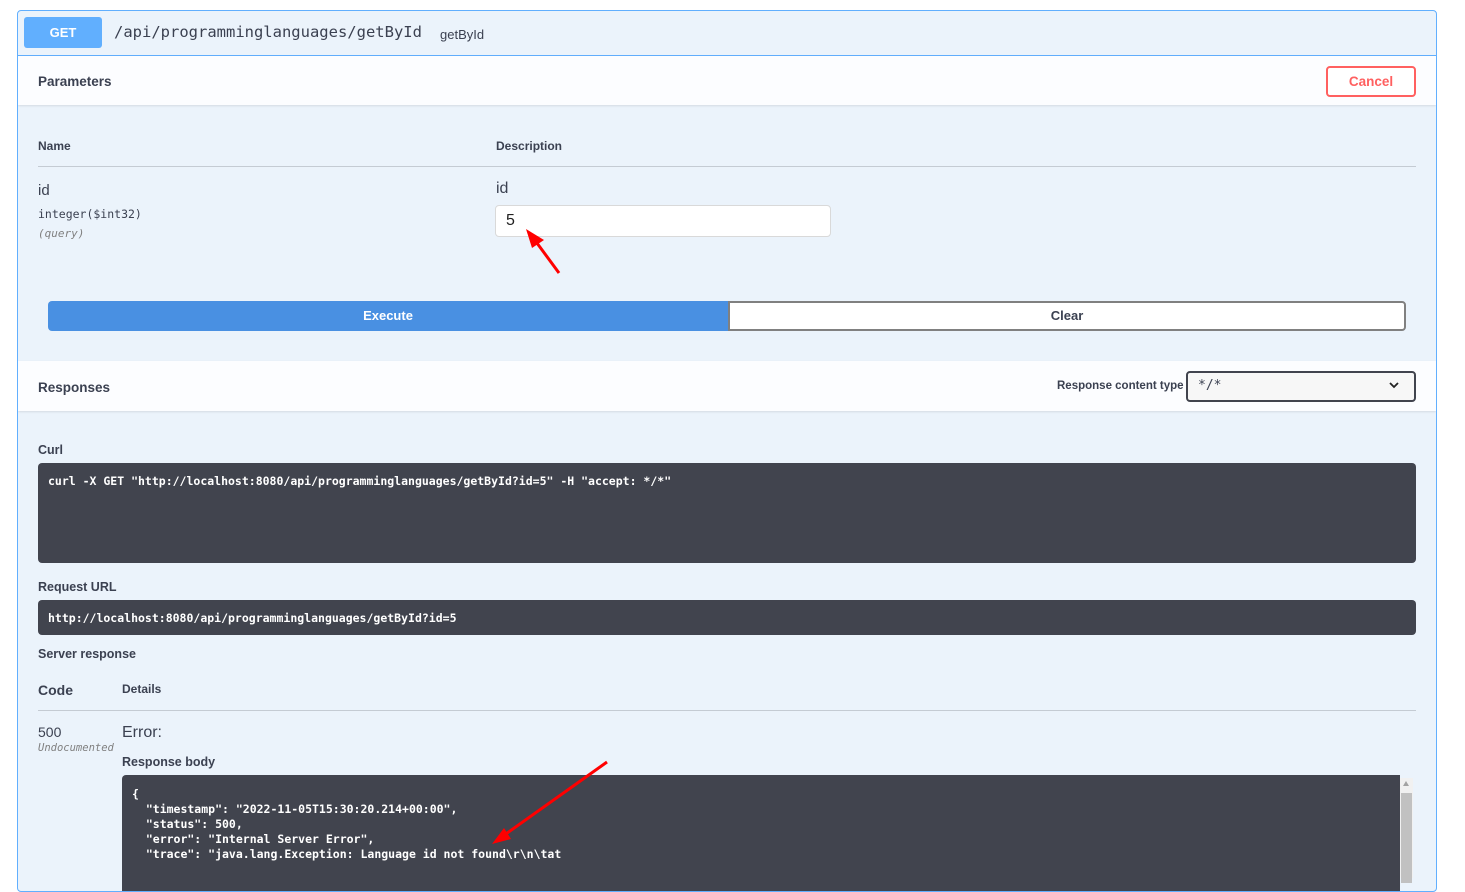 The width and height of the screenshot is (1465, 892). I want to click on column-description-header: Description, so click(529, 146).